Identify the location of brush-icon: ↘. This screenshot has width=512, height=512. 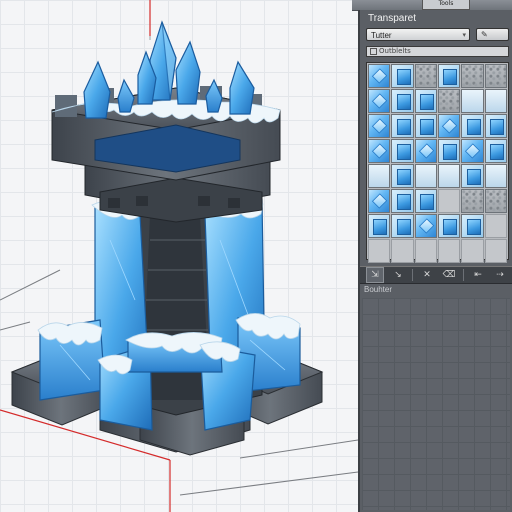
(398, 275).